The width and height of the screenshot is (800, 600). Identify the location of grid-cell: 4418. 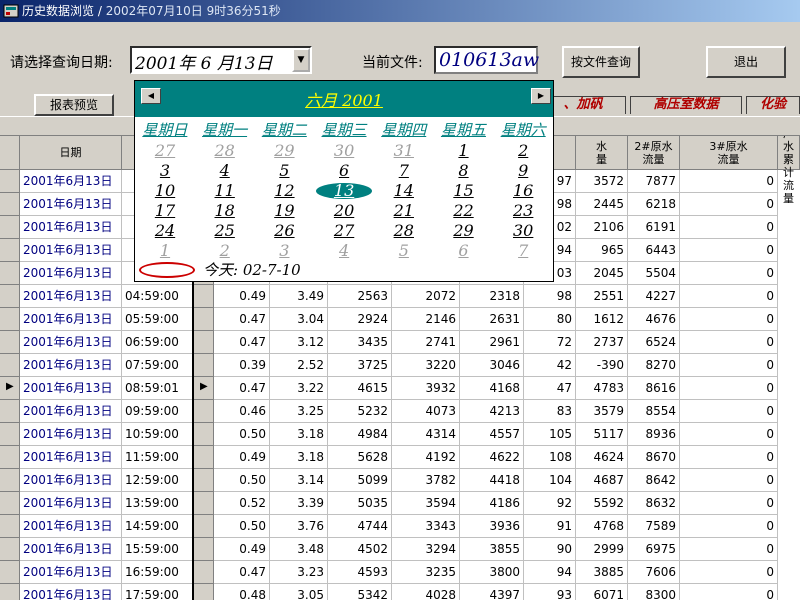
(492, 480).